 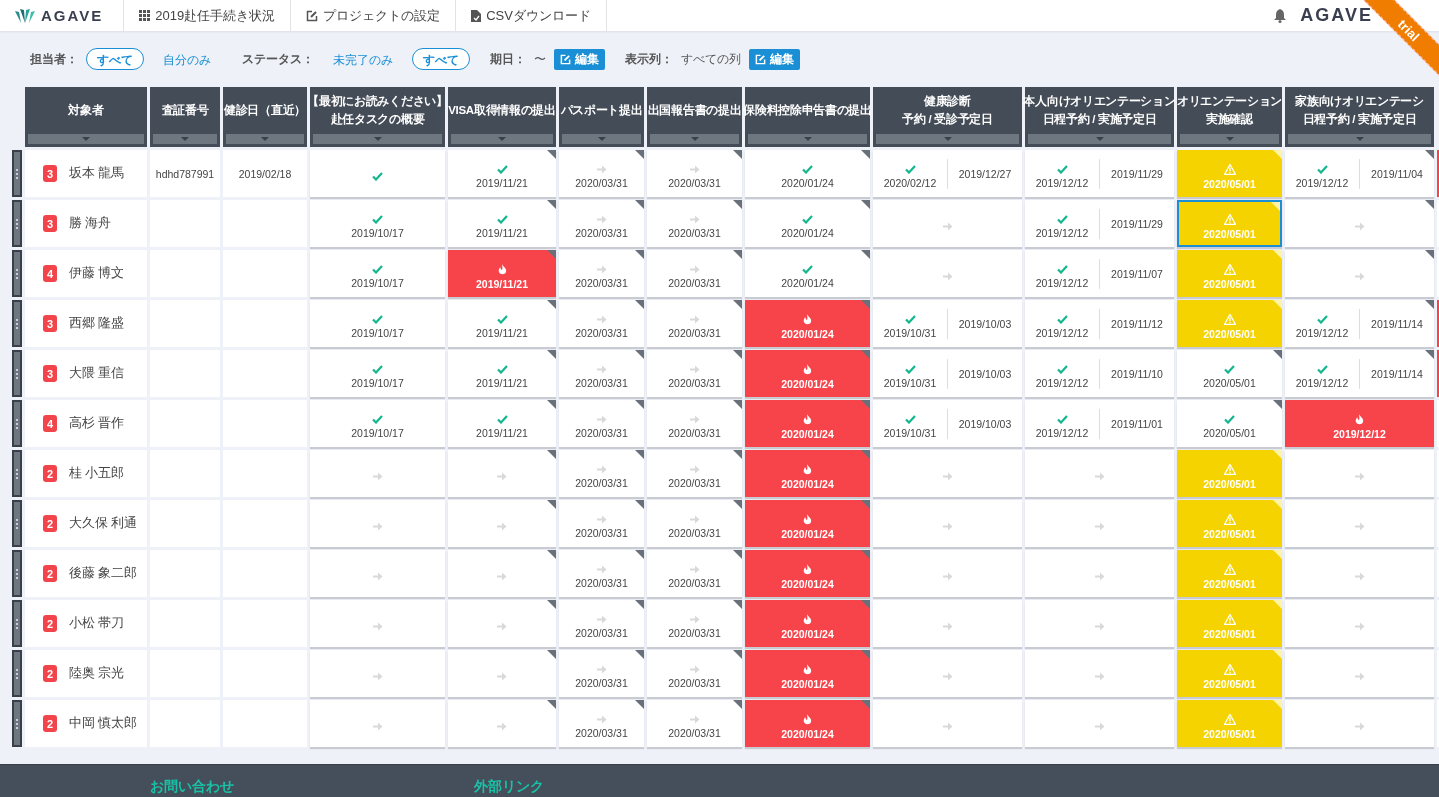 I want to click on nav-tab: CSVダウンロード, so click(x=531, y=15).